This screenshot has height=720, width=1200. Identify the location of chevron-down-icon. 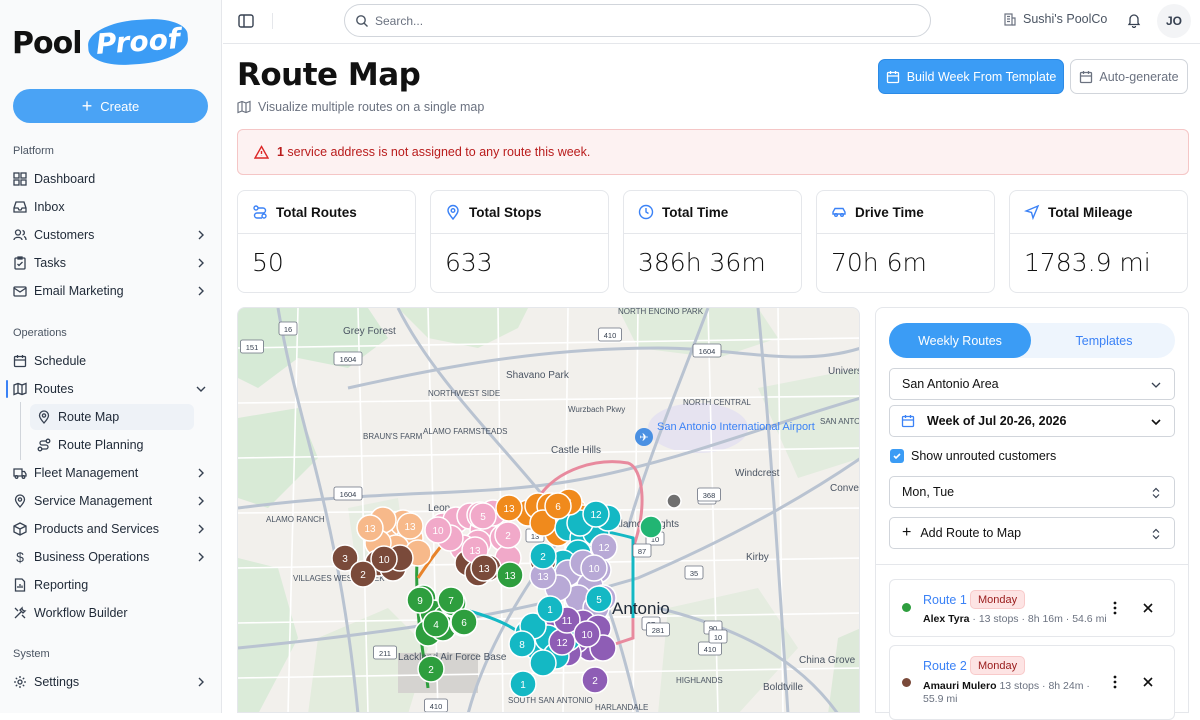
(201, 389).